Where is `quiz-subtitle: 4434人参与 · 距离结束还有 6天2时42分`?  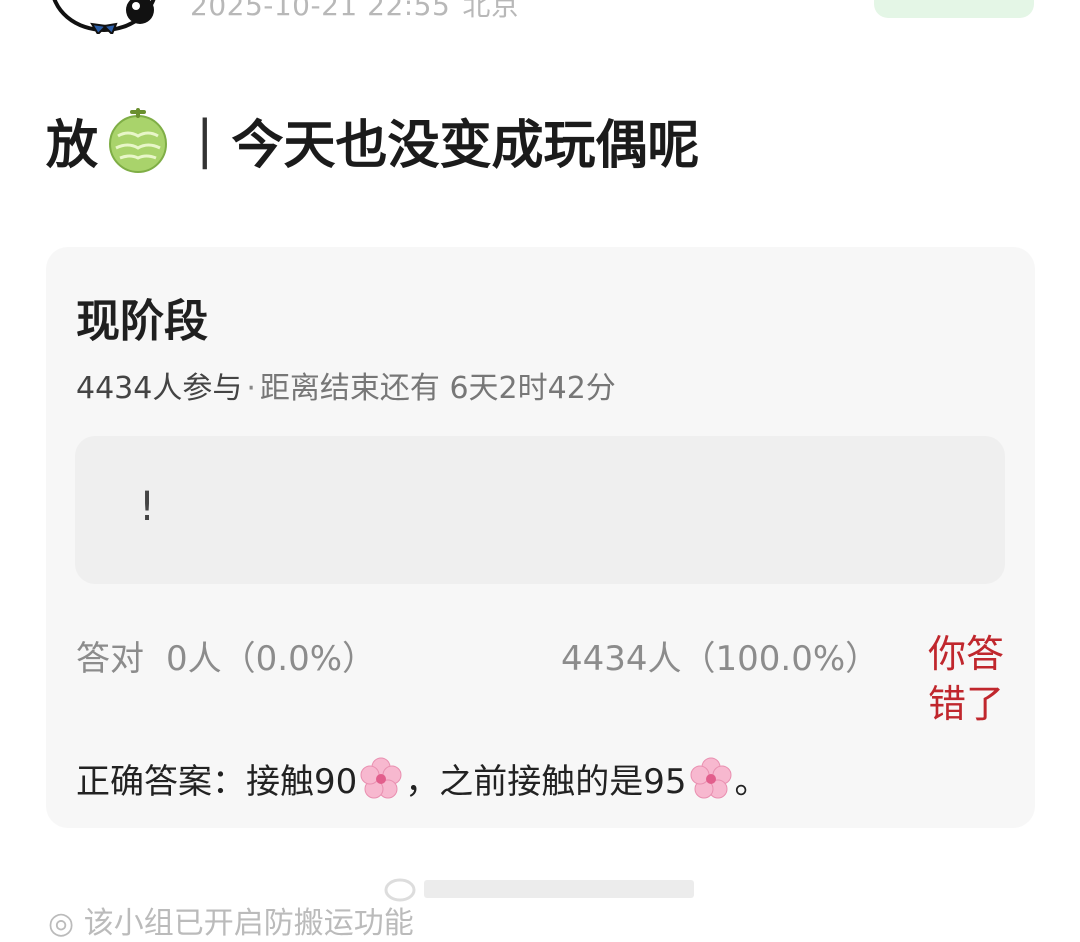 quiz-subtitle: 4434人参与 · 距离结束还有 6天2时42分 is located at coordinates (346, 385).